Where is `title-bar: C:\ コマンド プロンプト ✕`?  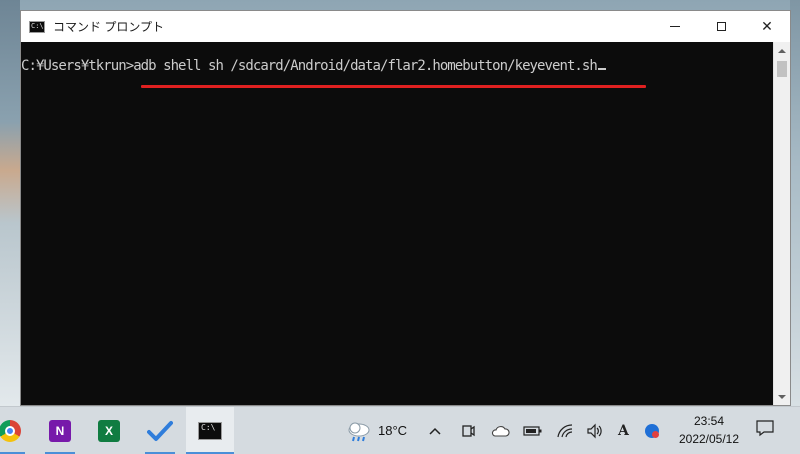
title-bar: C:\ コマンド プロンプト ✕ is located at coordinates (405, 26).